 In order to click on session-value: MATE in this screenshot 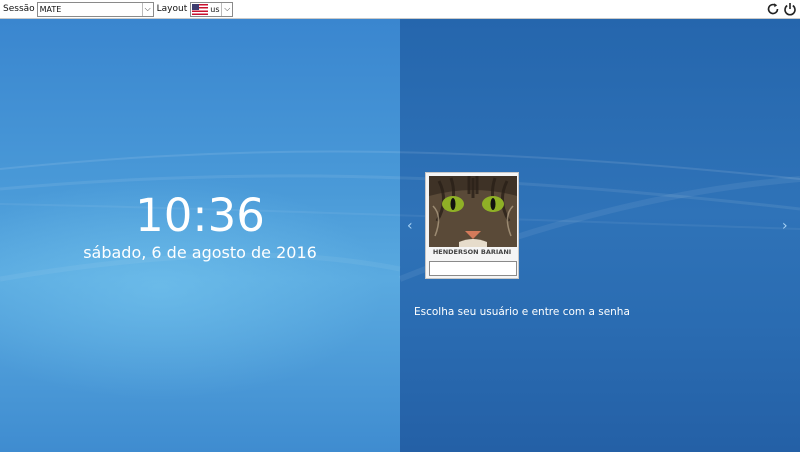, I will do `click(50, 9)`.